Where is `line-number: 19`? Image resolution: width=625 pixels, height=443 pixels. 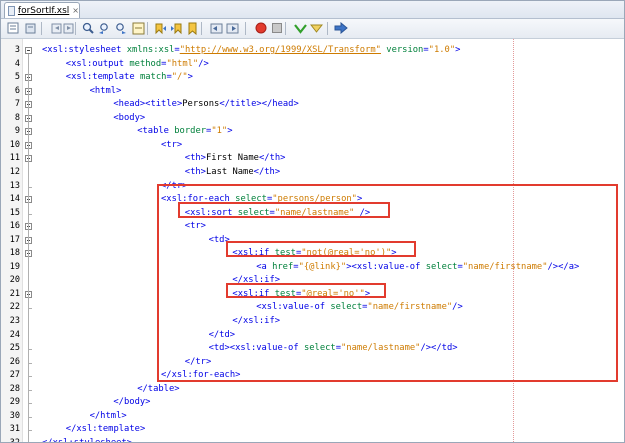 line-number: 19 is located at coordinates (14, 266).